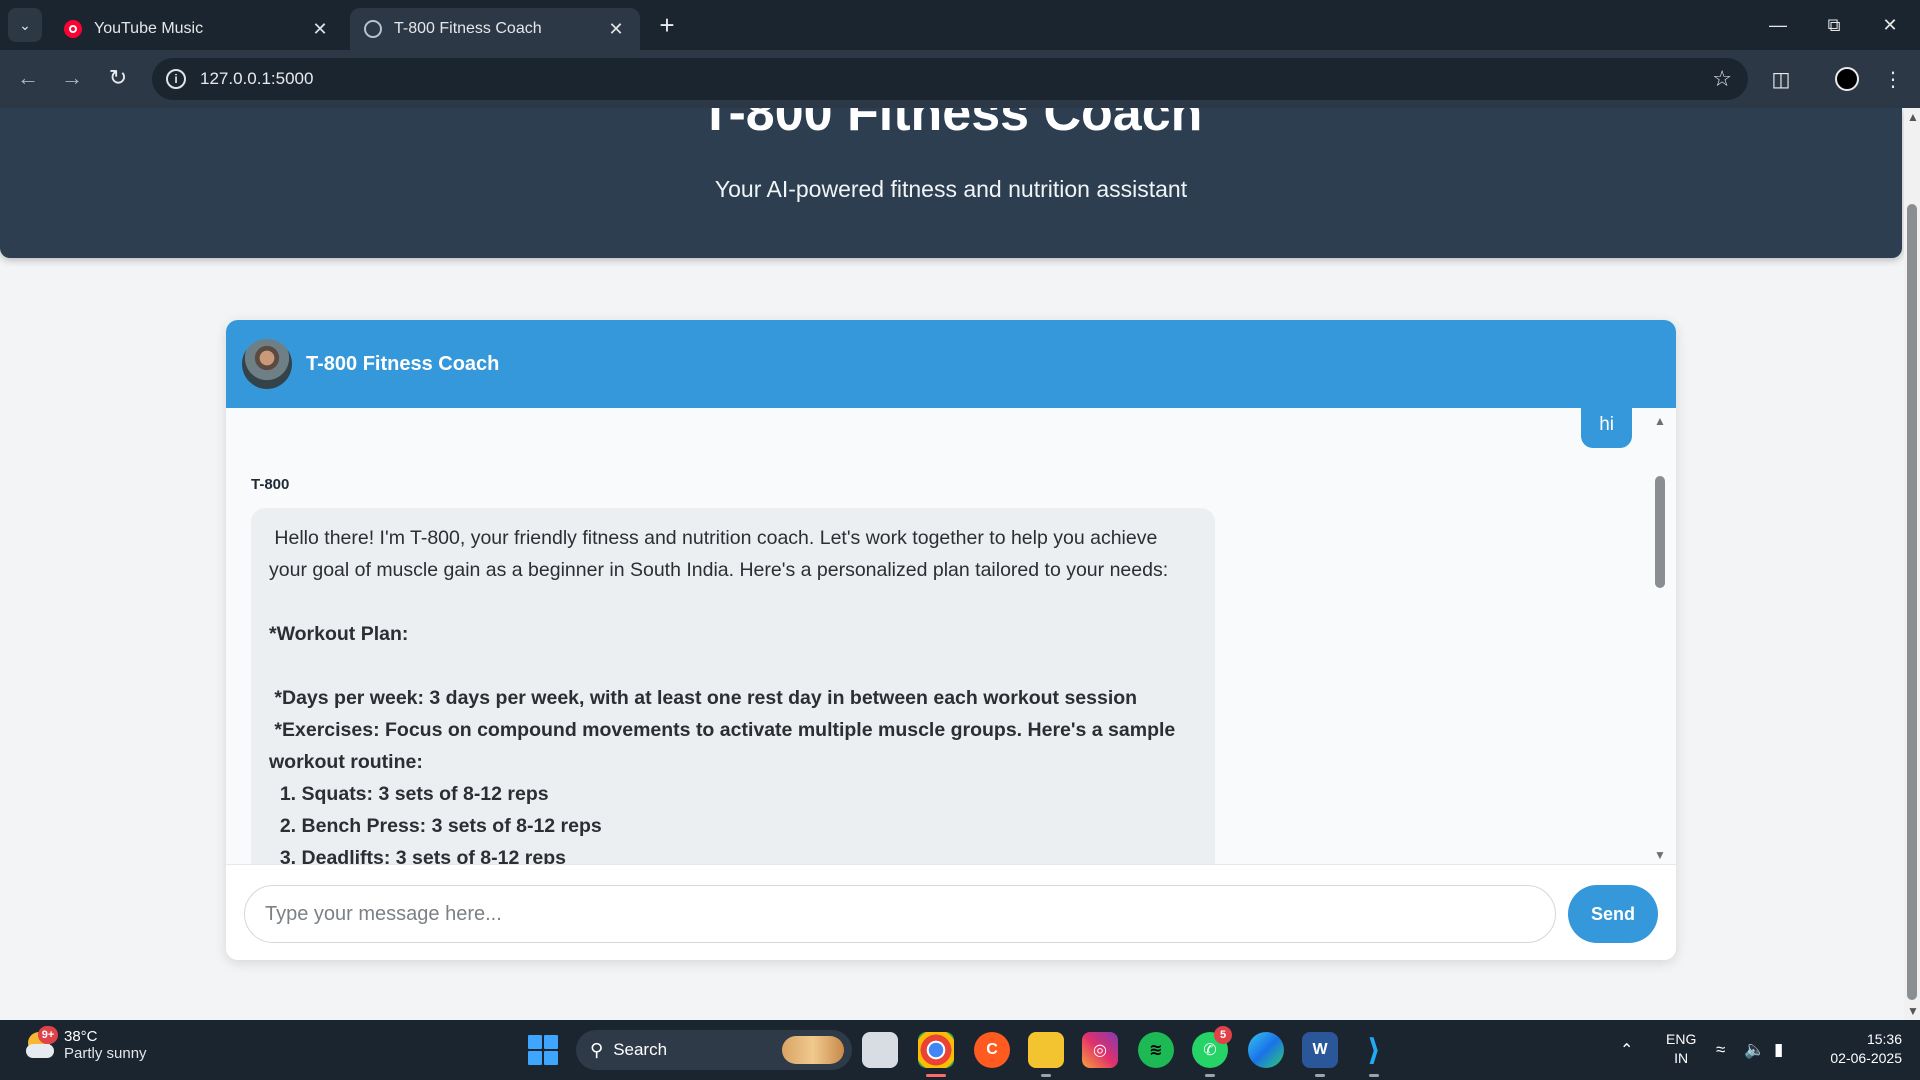 The image size is (1920, 1080). What do you see at coordinates (1320, 1054) in the screenshot?
I see `word-icon: W` at bounding box center [1320, 1054].